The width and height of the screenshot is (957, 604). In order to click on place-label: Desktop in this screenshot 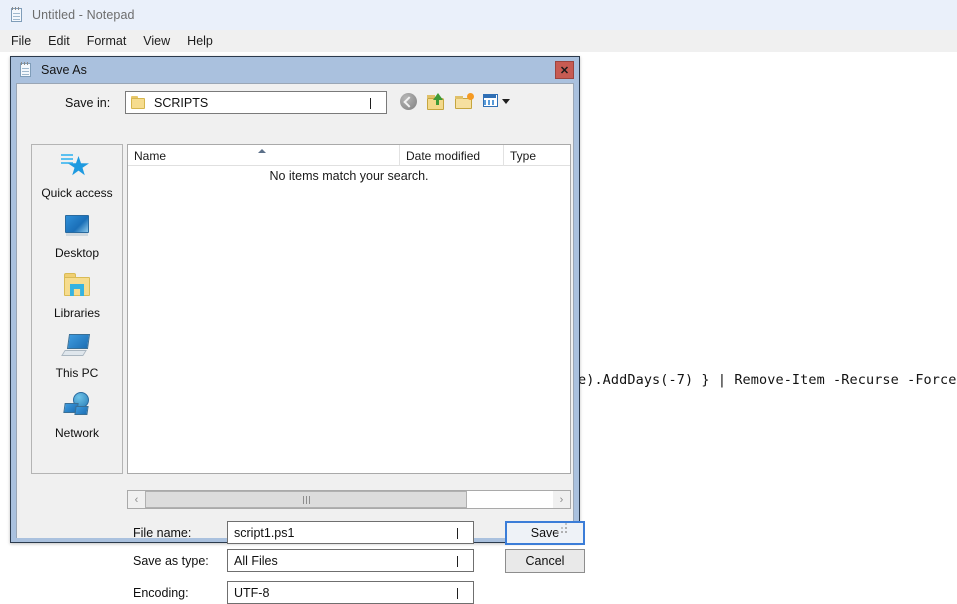, I will do `click(77, 253)`.